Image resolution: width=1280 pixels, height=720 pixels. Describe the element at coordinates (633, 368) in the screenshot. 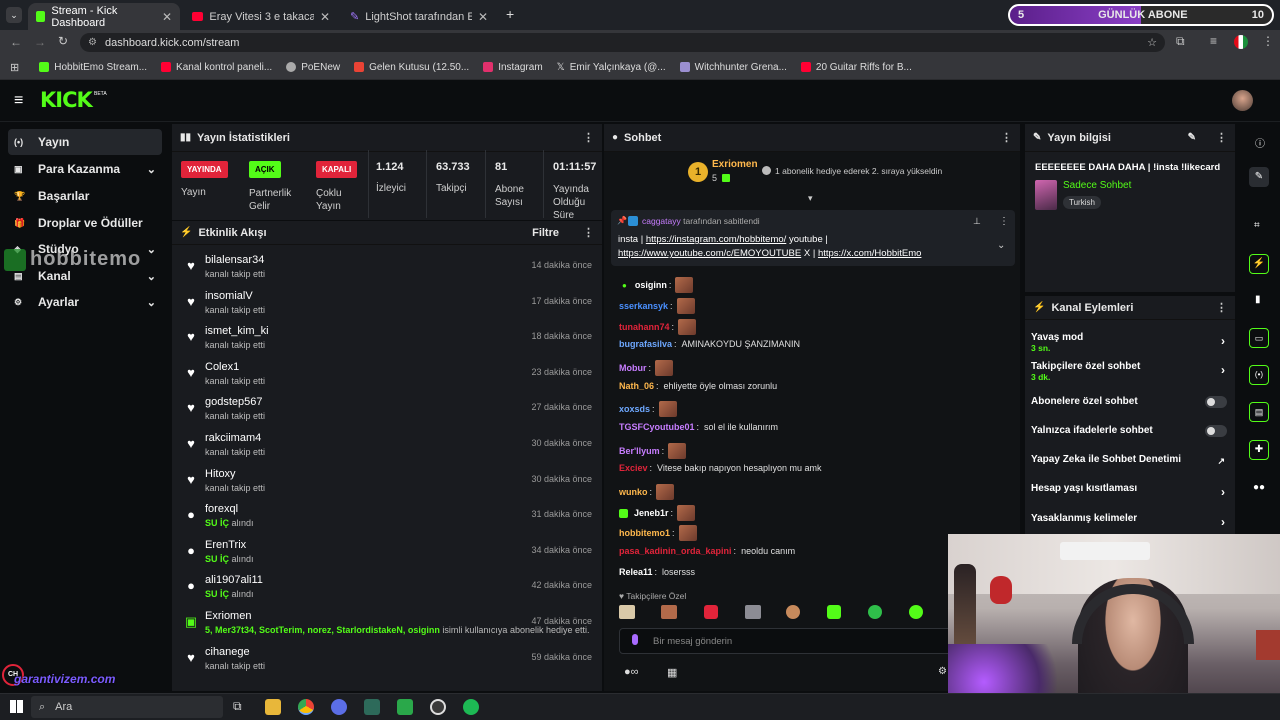

I see `chat-username: Mobur` at that location.